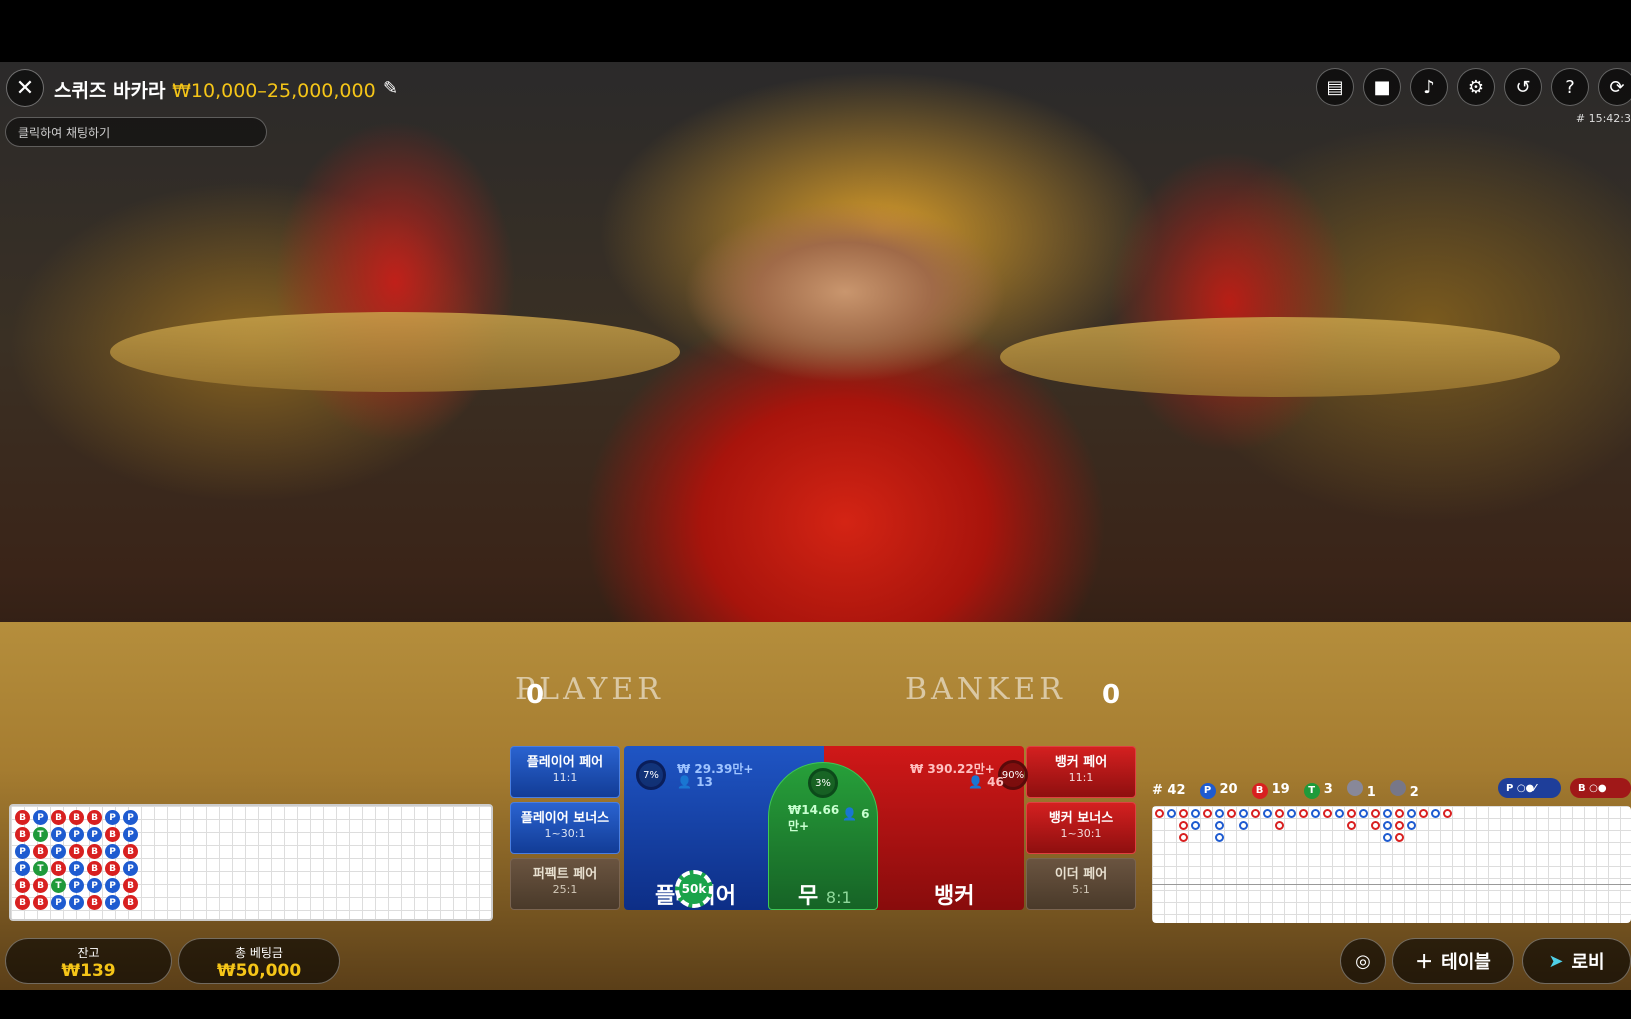  Describe the element at coordinates (1081, 762) in the screenshot. I see `banker-pair-label: 뱅커 페어` at that location.